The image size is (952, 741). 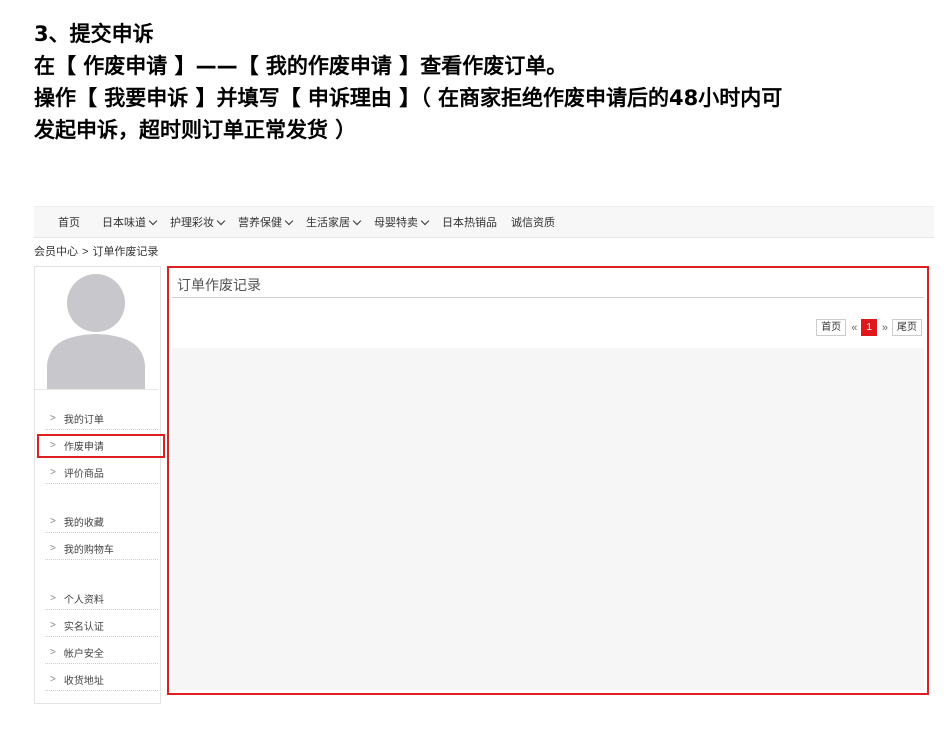 What do you see at coordinates (94, 34) in the screenshot?
I see `step-title: 3、提交申诉` at bounding box center [94, 34].